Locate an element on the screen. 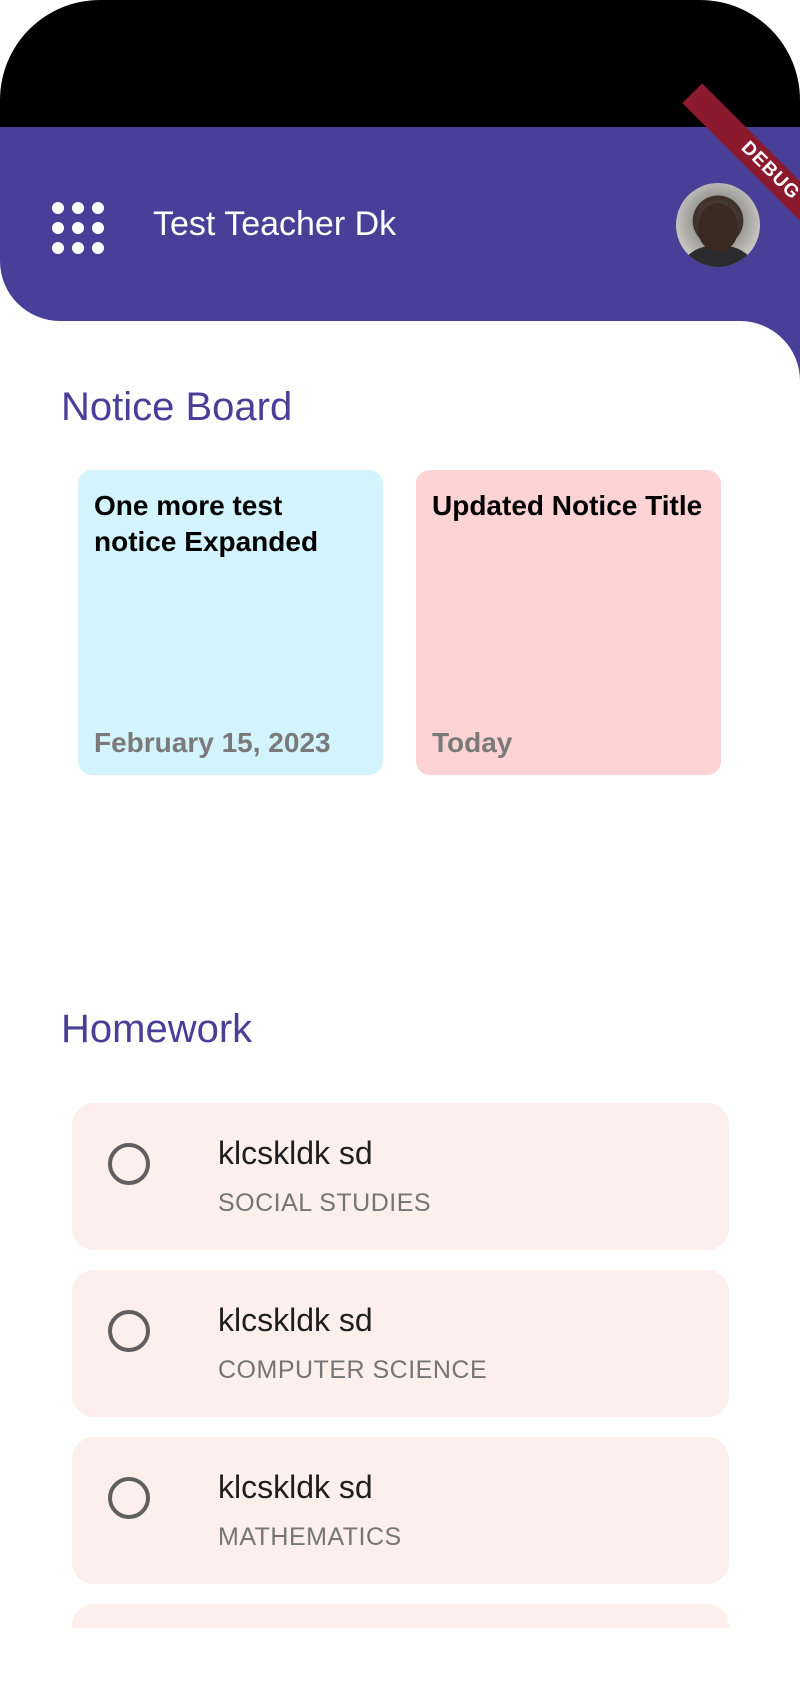 This screenshot has width=800, height=1688. grid-menu-icon is located at coordinates (78, 228).